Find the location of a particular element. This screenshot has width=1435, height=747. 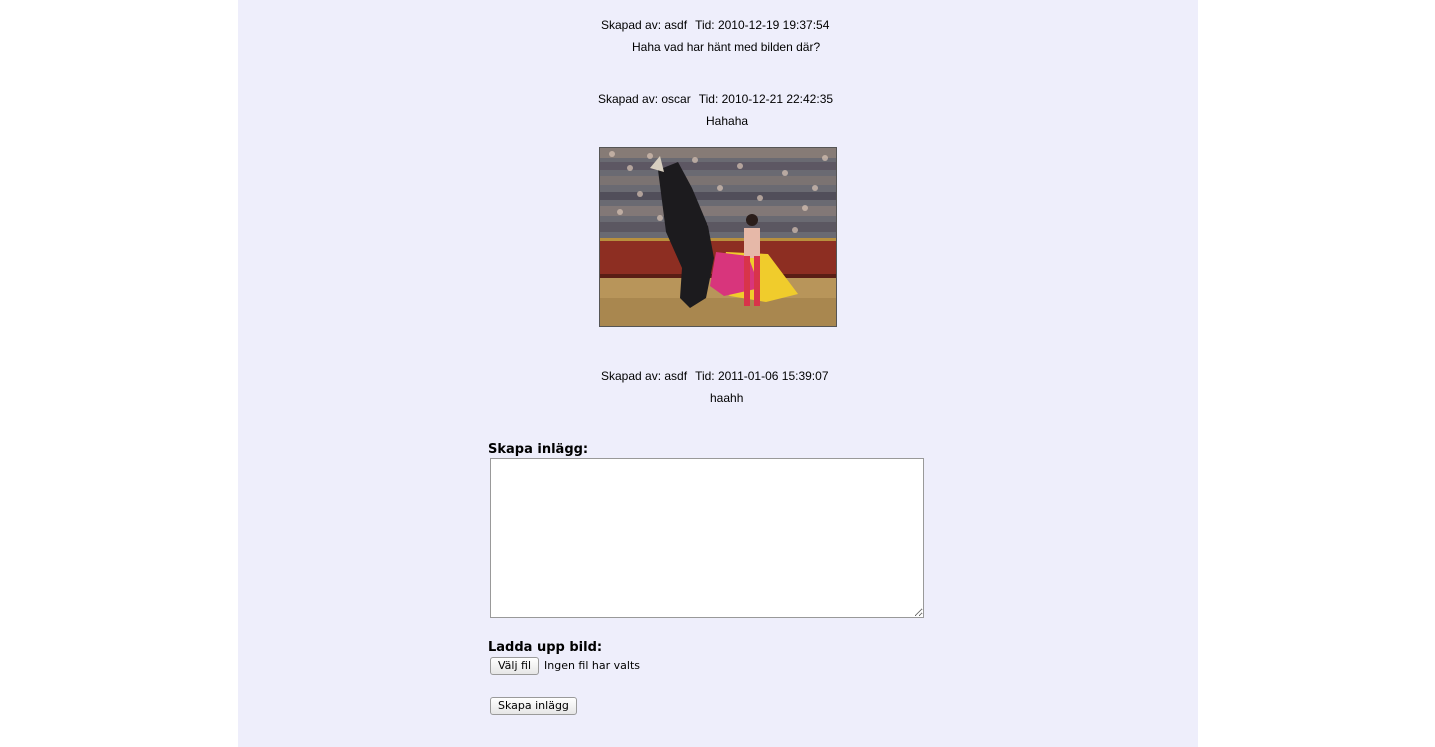

upload-image-label: Ladda upp bild: is located at coordinates (545, 647).